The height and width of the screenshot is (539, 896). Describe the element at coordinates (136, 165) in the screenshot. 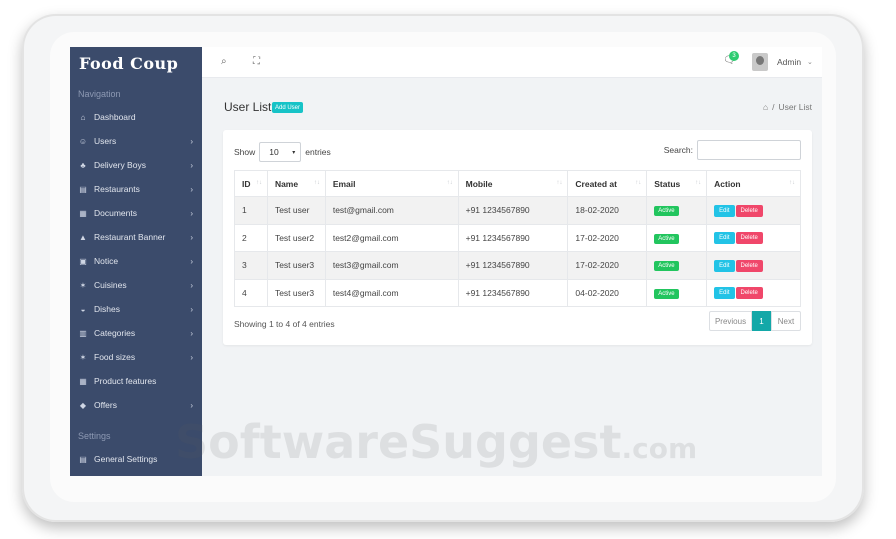

I see `sidebar-item-delivery-boys: ♣ Delivery Boys ›` at that location.